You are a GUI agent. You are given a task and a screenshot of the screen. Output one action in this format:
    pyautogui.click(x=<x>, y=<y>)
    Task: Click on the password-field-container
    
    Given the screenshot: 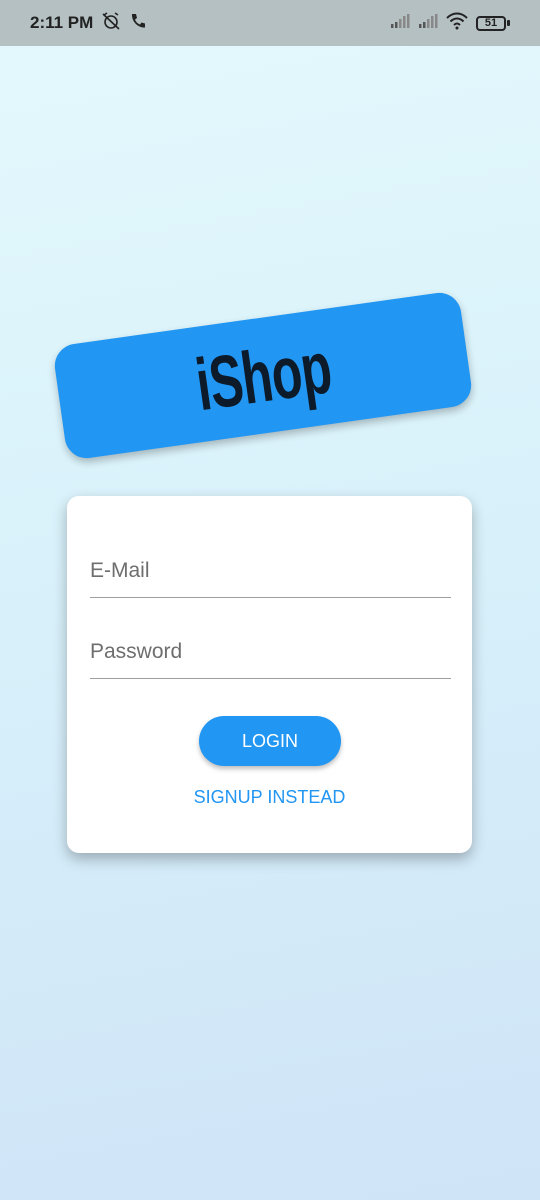 What is the action you would take?
    pyautogui.click(x=270, y=649)
    